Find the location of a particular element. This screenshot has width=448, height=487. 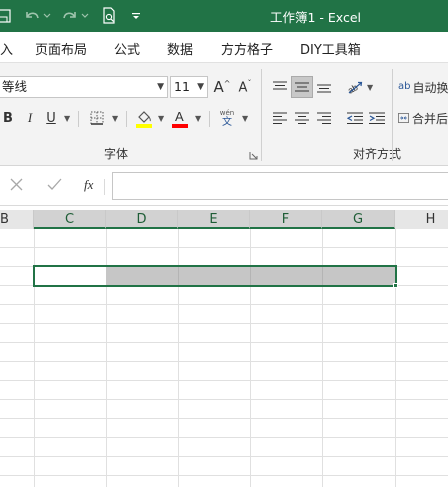

menu-bar: 入 页面布局 公式 数据 方方格子 DIY工具箱 is located at coordinates (224, 47).